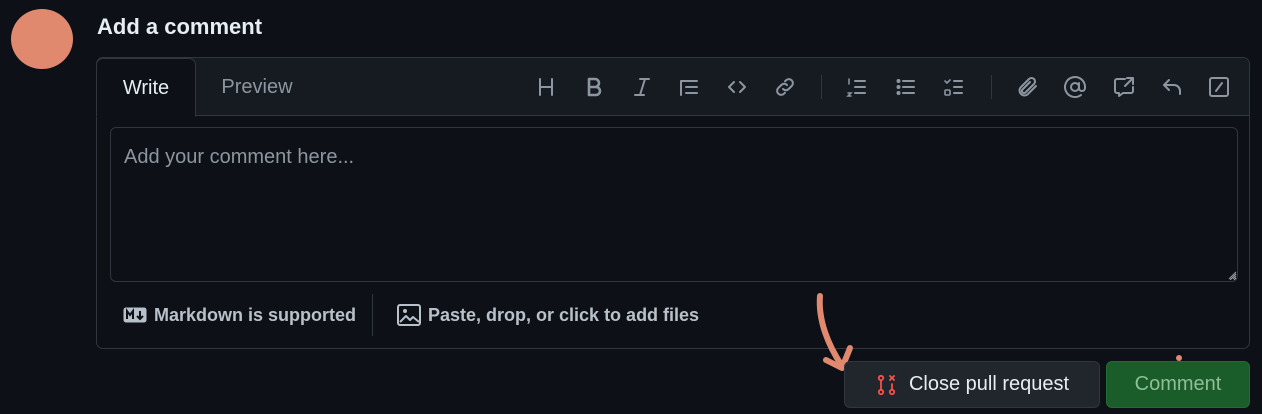  What do you see at coordinates (409, 315) in the screenshot?
I see `image-icon` at bounding box center [409, 315].